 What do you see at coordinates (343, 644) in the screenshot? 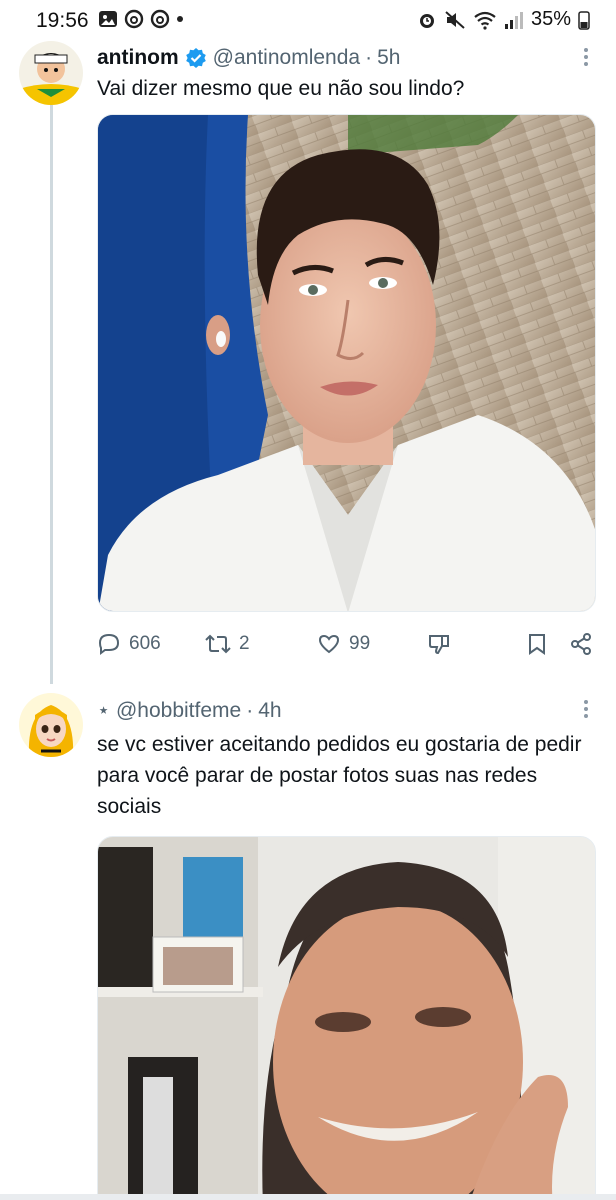
I see `like-button: 99` at bounding box center [343, 644].